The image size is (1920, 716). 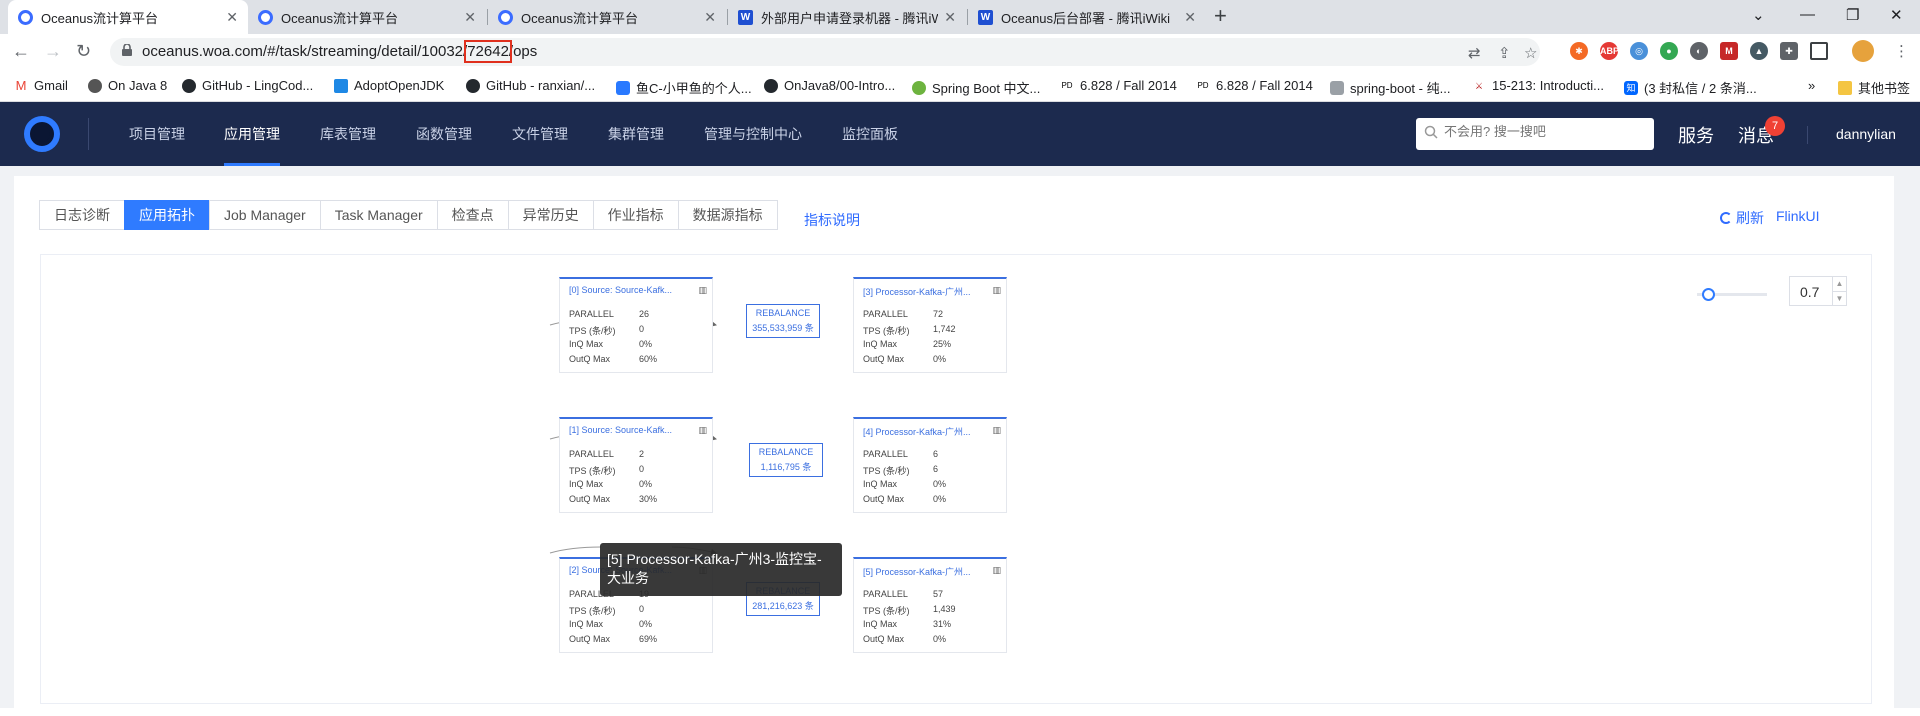 I want to click on nav-app-management: 应用管理, so click(x=252, y=134).